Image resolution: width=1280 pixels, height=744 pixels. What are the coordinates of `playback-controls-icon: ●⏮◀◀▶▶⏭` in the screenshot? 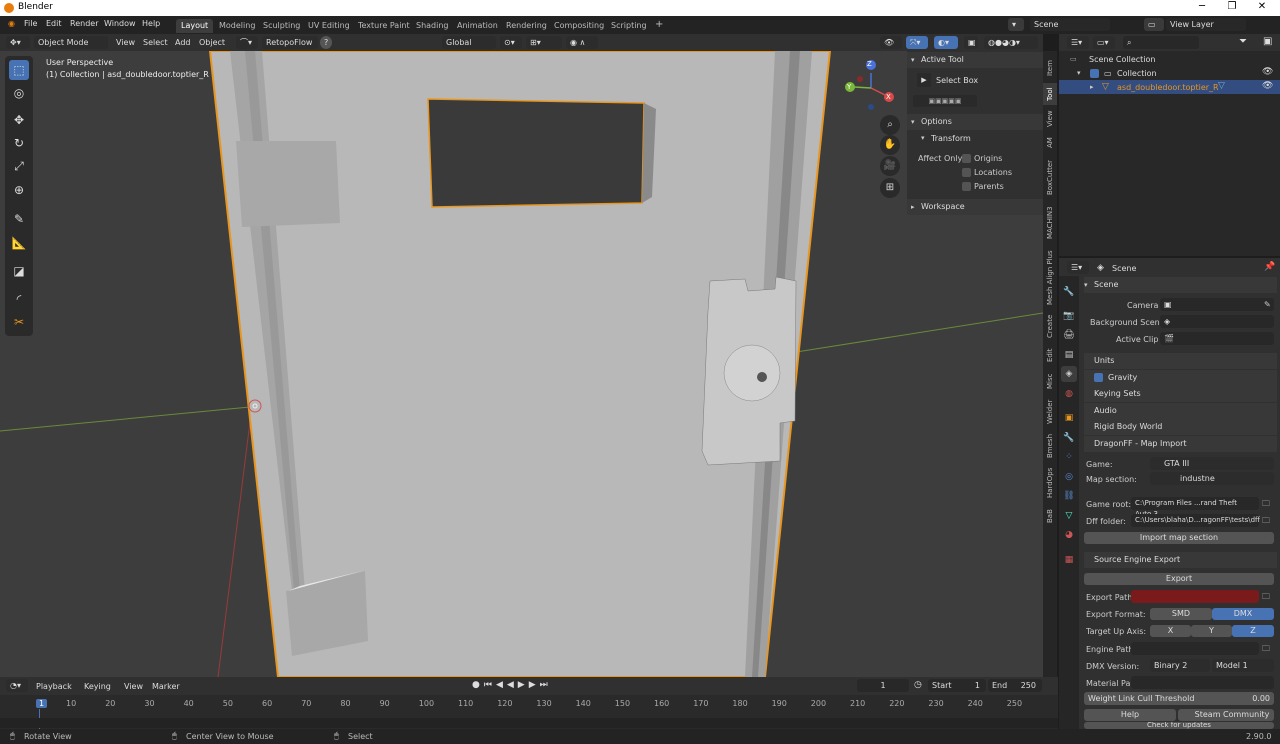 It's located at (512, 685).